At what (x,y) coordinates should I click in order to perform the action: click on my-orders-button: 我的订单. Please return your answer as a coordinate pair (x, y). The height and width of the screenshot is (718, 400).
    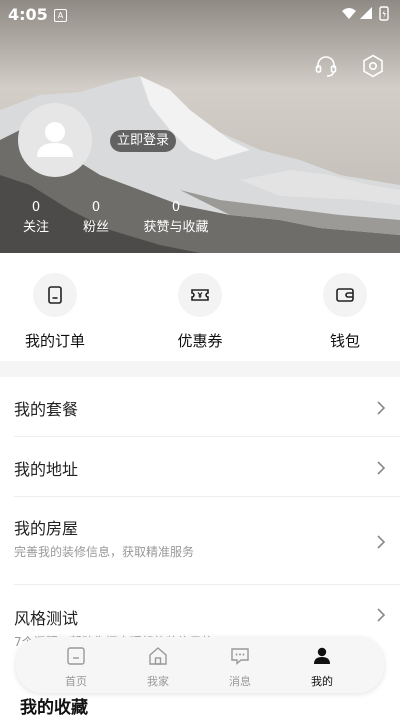
    Looking at the image, I should click on (55, 312).